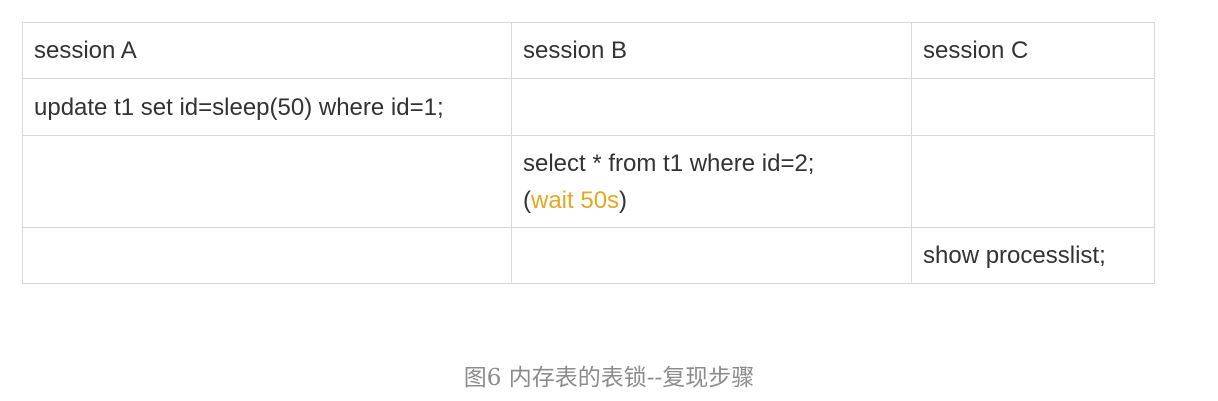 This screenshot has height=401, width=1218. What do you see at coordinates (717, 200) in the screenshot?
I see `wait-note: (wait 50s)` at bounding box center [717, 200].